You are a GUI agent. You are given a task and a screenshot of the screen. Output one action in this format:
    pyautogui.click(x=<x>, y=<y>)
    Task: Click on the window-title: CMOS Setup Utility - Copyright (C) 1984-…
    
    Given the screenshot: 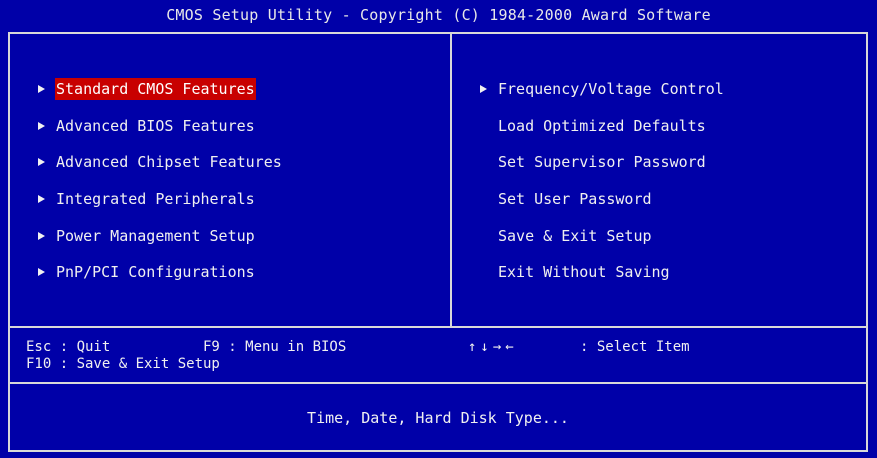 What is the action you would take?
    pyautogui.click(x=438, y=15)
    